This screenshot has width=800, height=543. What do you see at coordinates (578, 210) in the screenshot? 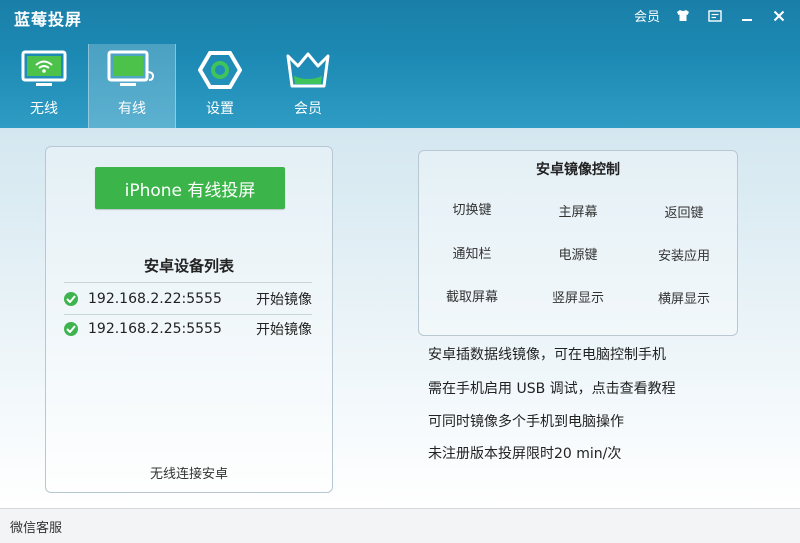
I see `home-screen-button: 主屏幕` at bounding box center [578, 210].